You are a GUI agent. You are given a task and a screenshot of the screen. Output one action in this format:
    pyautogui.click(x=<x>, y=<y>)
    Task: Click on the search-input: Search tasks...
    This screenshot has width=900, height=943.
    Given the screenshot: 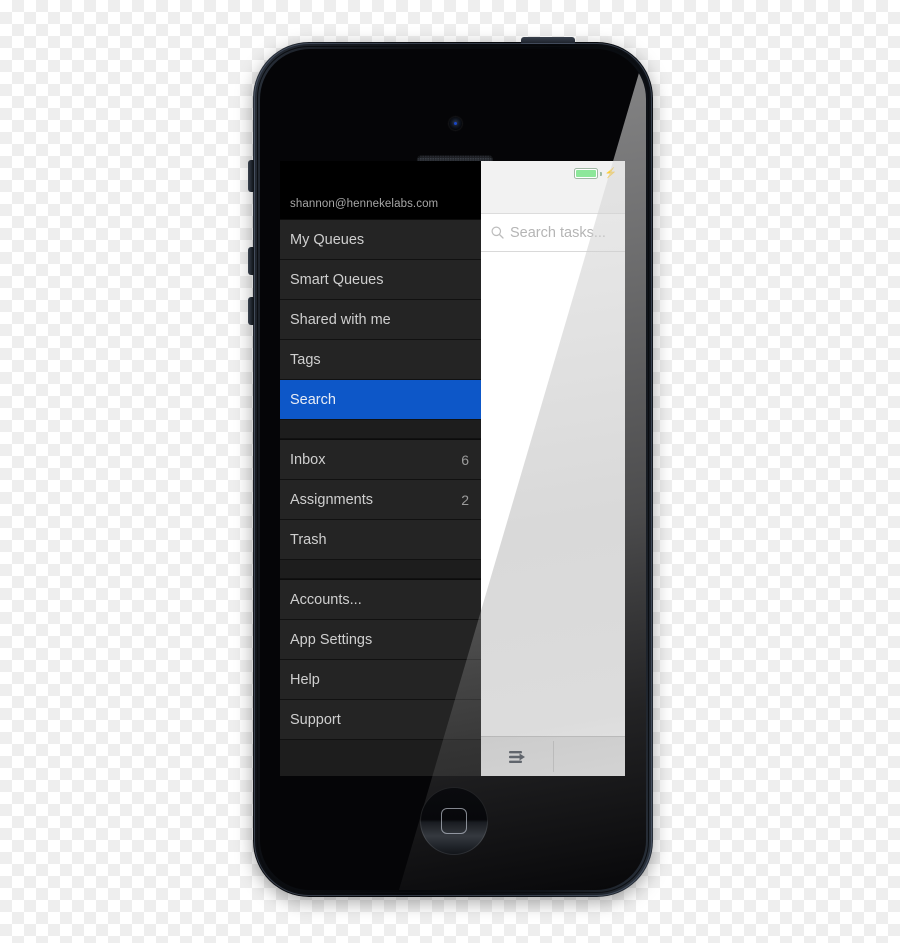 What is the action you would take?
    pyautogui.click(x=558, y=233)
    